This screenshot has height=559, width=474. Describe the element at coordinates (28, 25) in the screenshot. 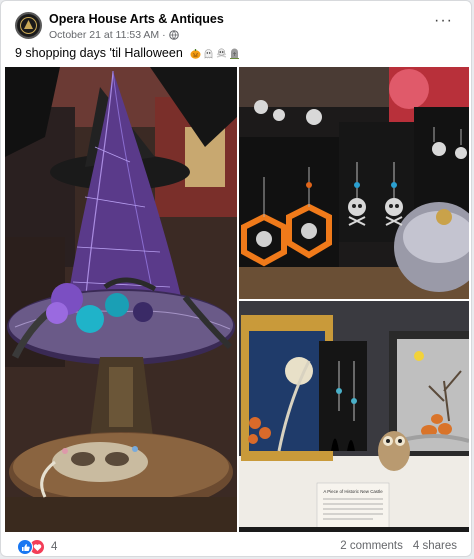

I see `page-avatar` at that location.